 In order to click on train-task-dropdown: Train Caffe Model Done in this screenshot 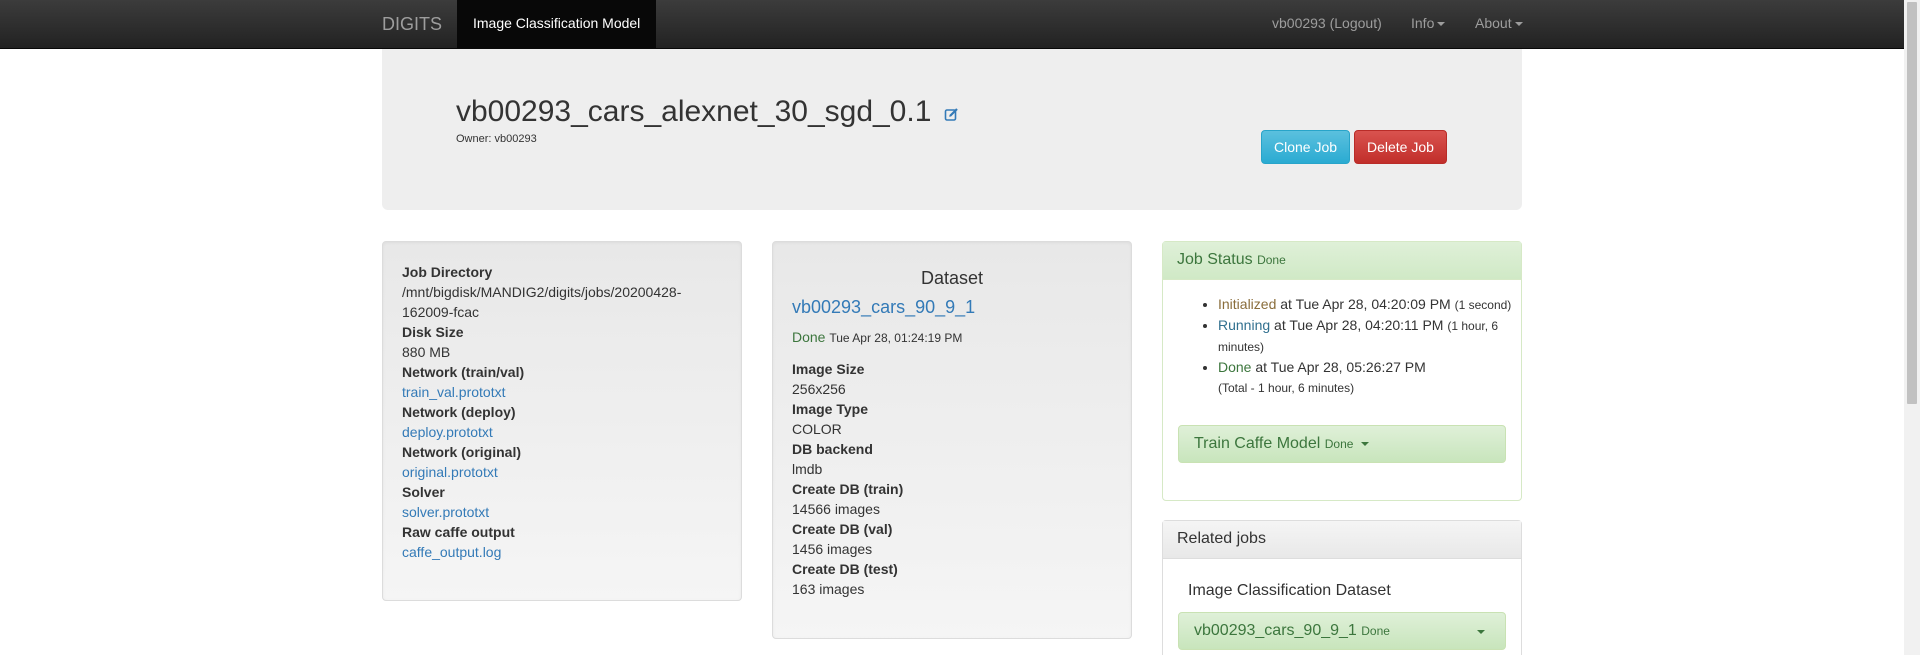, I will do `click(1342, 444)`.